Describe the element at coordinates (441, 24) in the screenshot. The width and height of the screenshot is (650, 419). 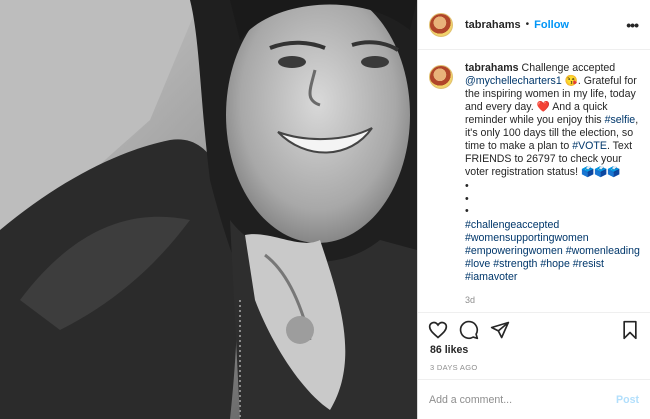
I see `avatar` at that location.